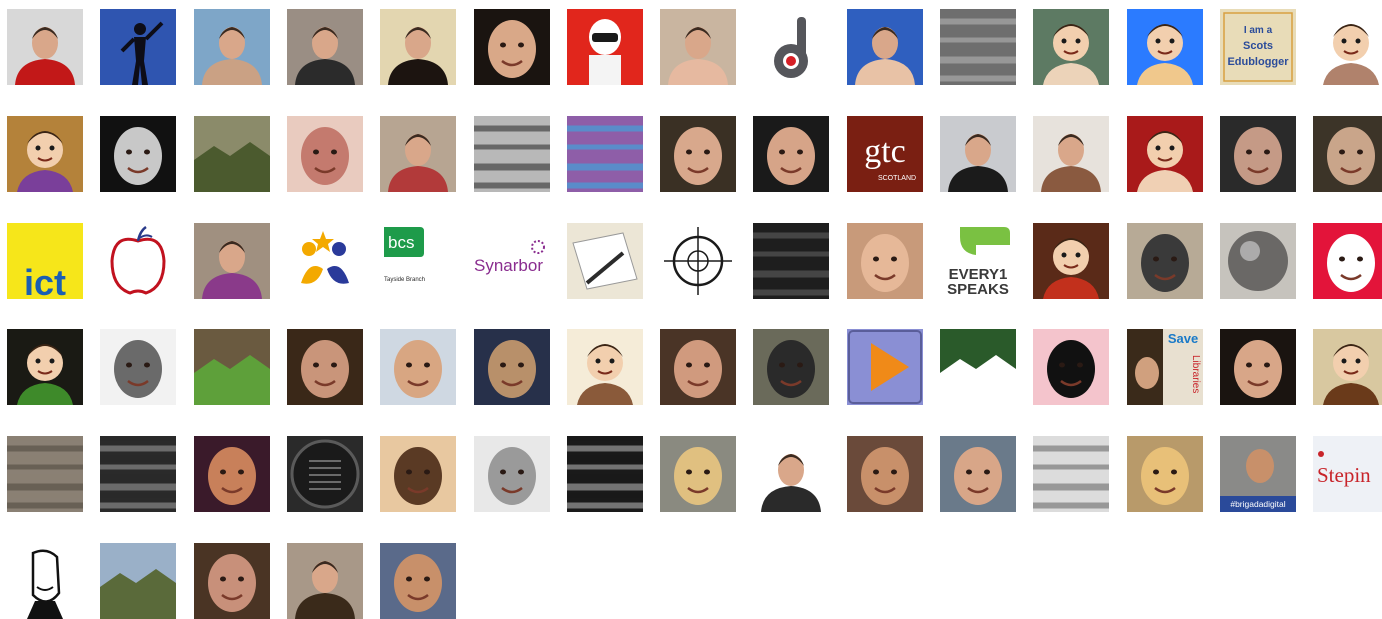  Describe the element at coordinates (978, 474) in the screenshot. I see `bald-man-smiling-icon` at that location.